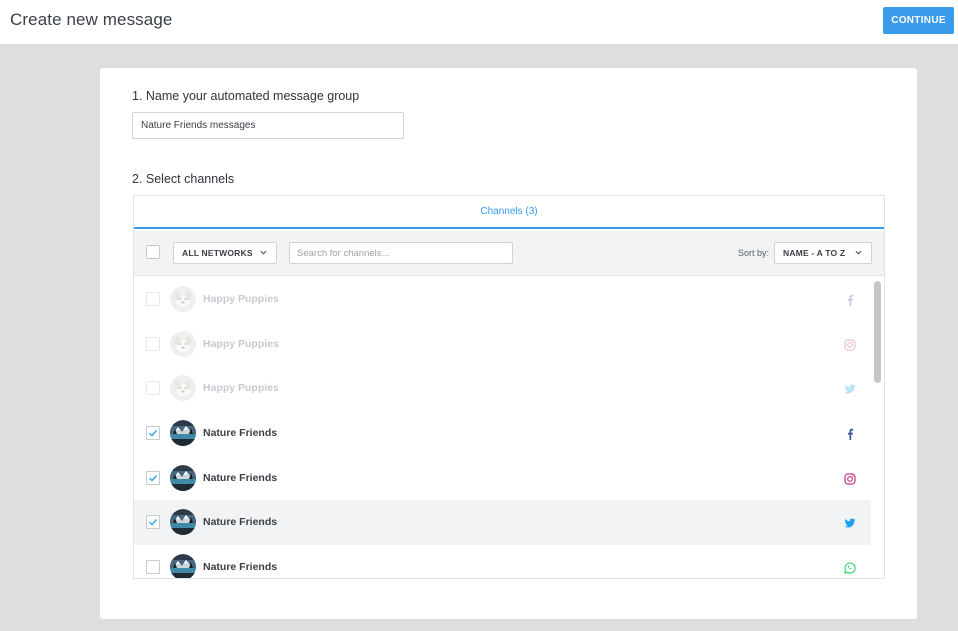  I want to click on continue-button: CONTINUE, so click(918, 20).